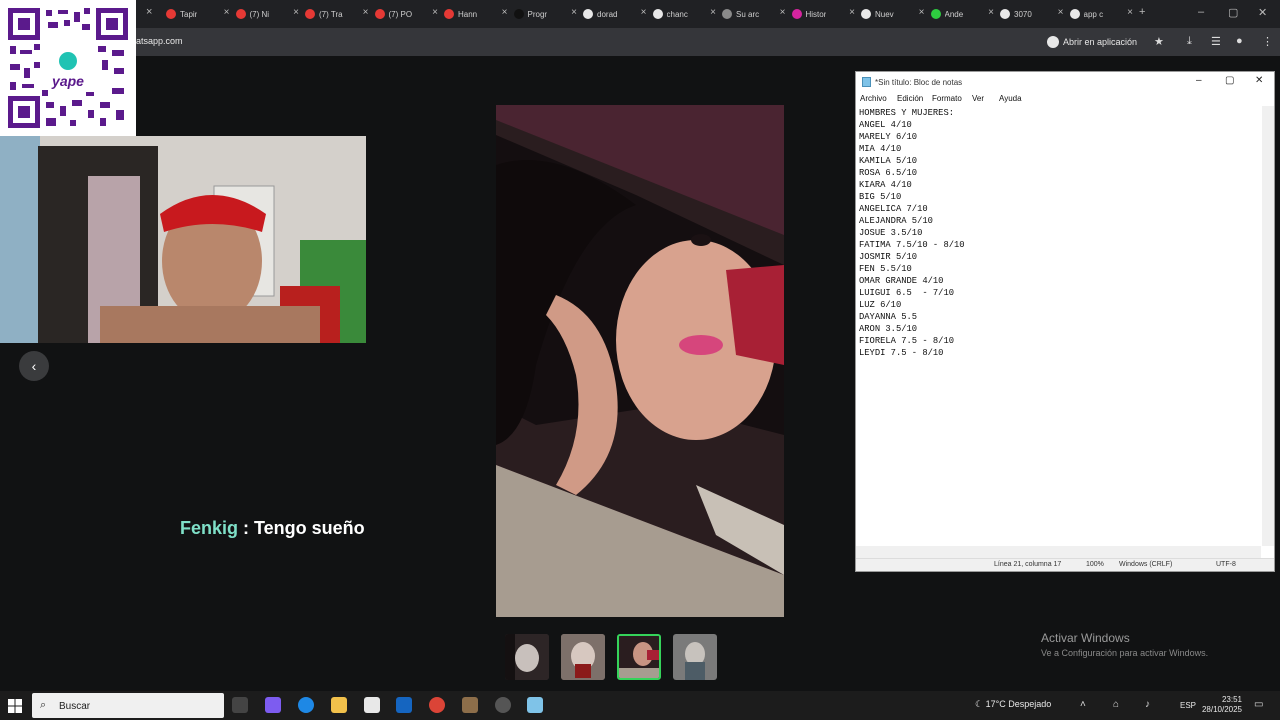 This screenshot has width=1280, height=720. I want to click on language-indicator: ESP, so click(1188, 705).